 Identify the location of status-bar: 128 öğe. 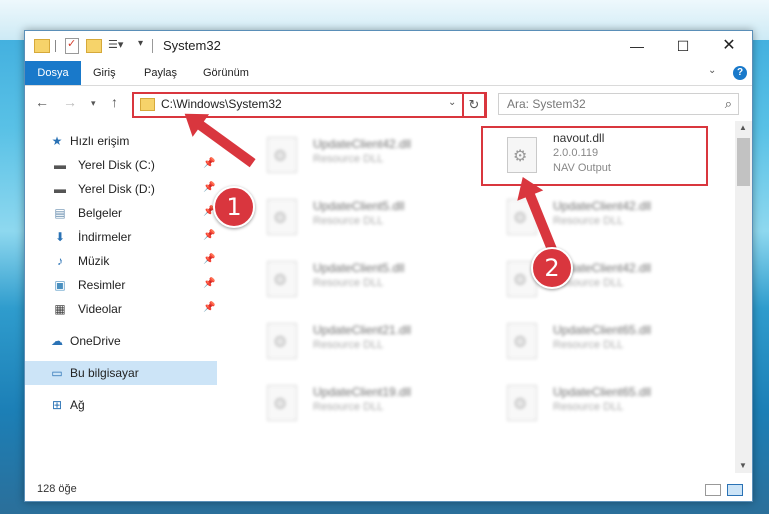
(388, 489).